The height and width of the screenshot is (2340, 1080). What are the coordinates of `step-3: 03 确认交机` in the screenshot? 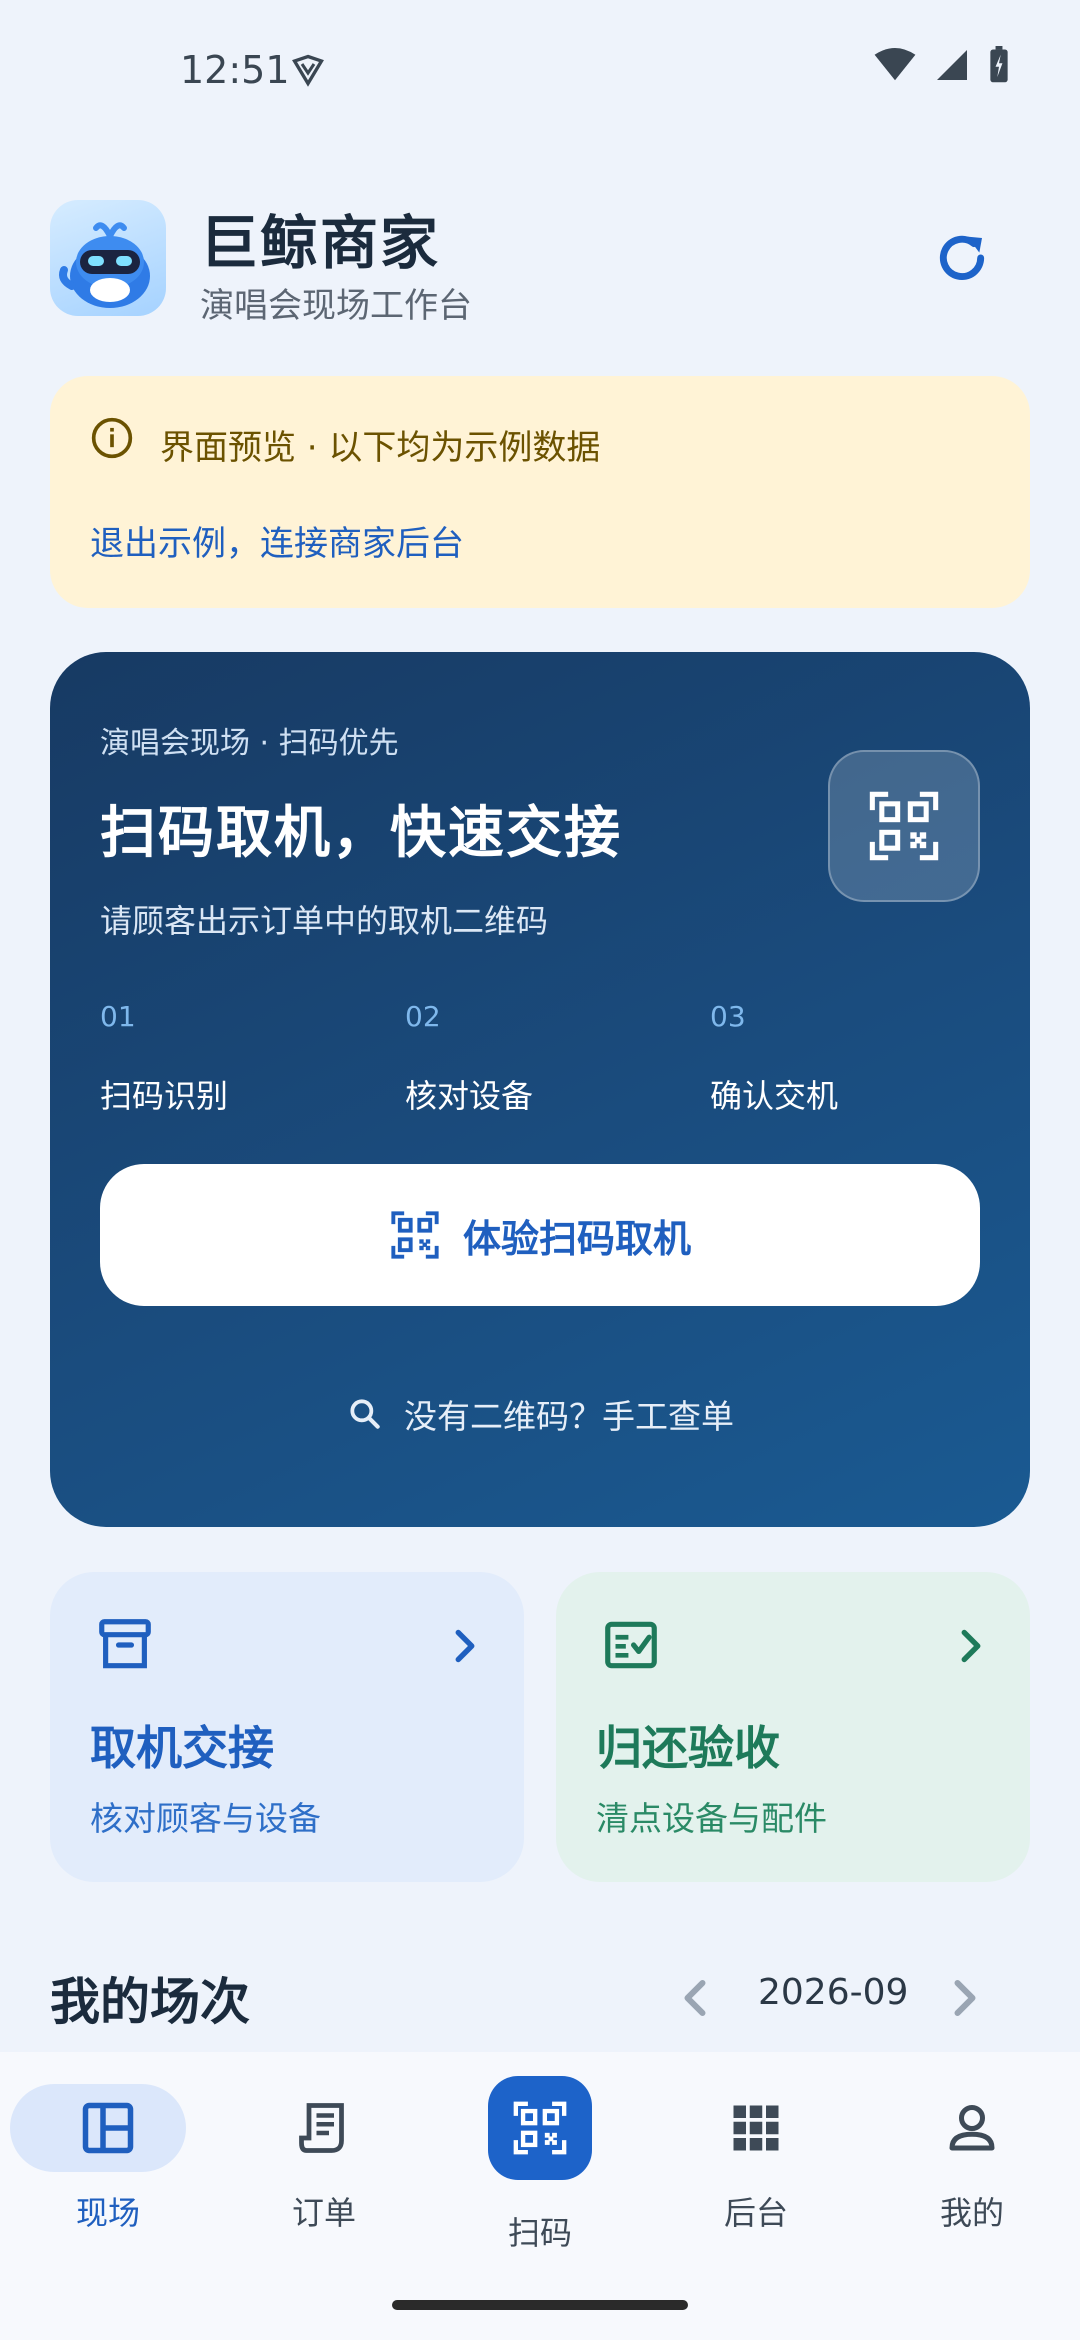 It's located at (860, 1058).